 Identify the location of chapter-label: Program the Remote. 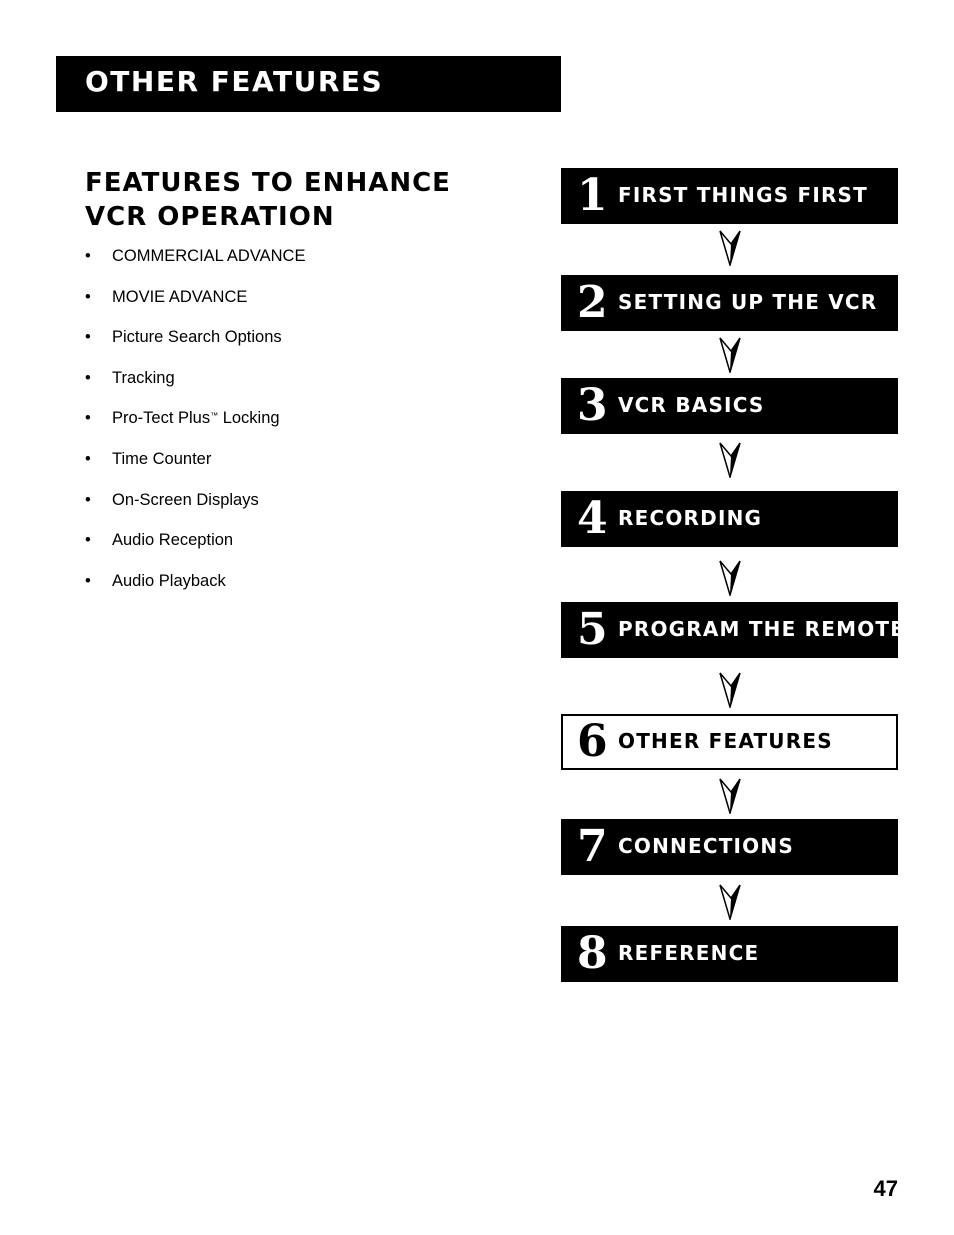
(762, 629).